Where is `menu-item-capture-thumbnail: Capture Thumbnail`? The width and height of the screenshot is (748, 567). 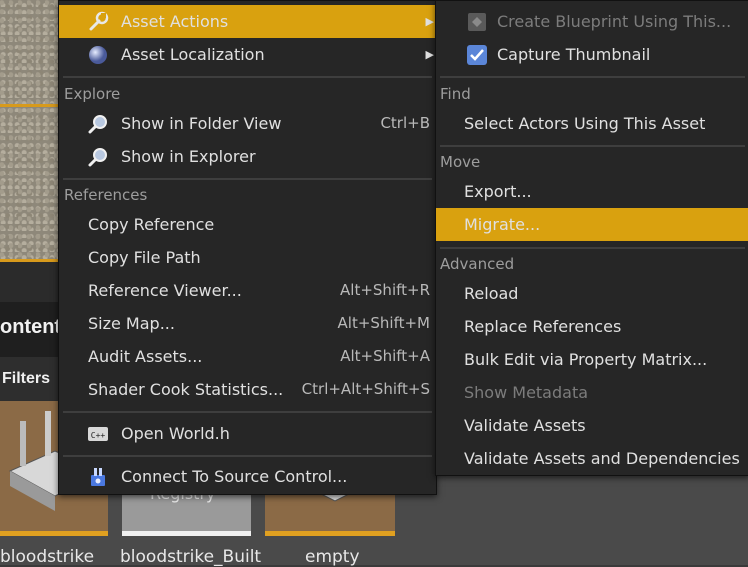 menu-item-capture-thumbnail: Capture Thumbnail is located at coordinates (592, 54).